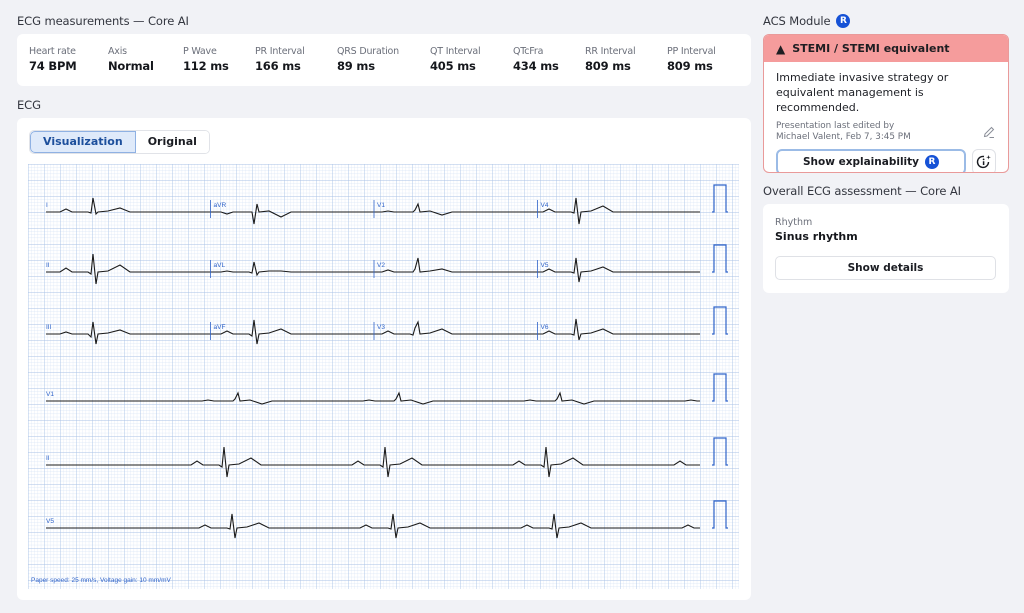  I want to click on measurement-label: QT Interval, so click(455, 51).